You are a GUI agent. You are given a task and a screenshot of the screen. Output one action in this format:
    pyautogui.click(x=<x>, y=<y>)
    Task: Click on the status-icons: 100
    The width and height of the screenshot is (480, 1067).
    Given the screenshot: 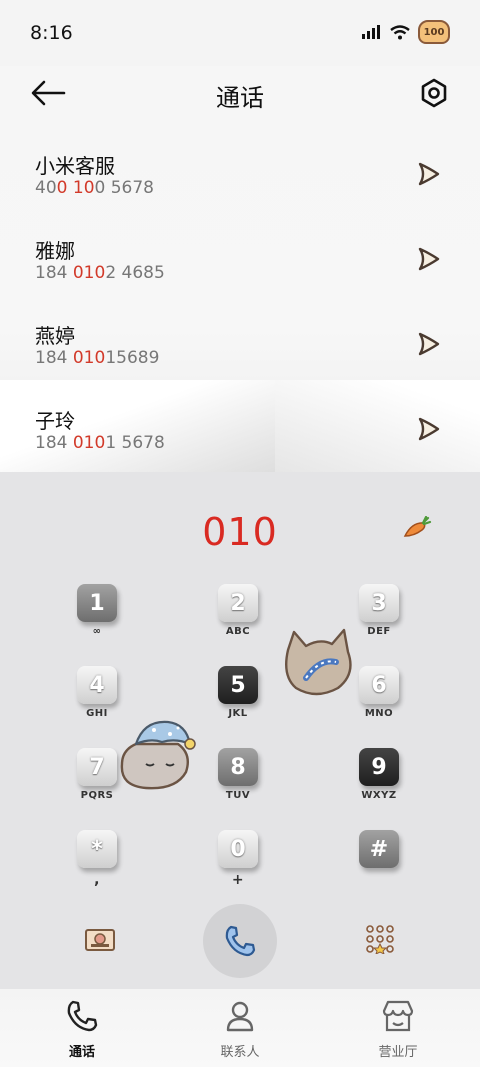 What is the action you would take?
    pyautogui.click(x=406, y=32)
    